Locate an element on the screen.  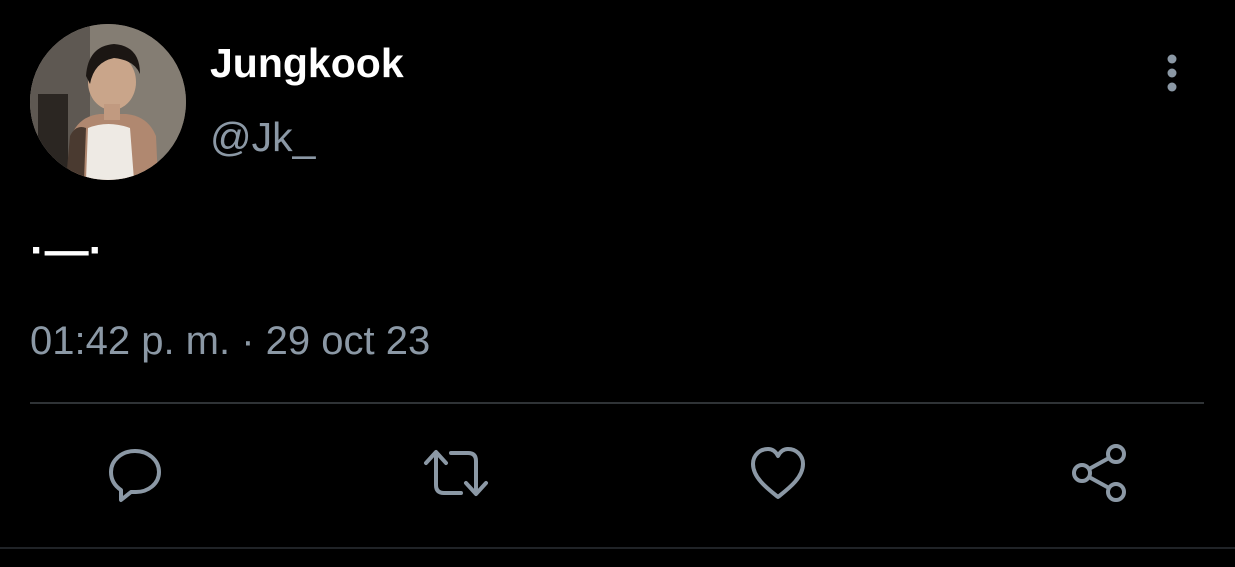
reply-icon is located at coordinates (135, 475).